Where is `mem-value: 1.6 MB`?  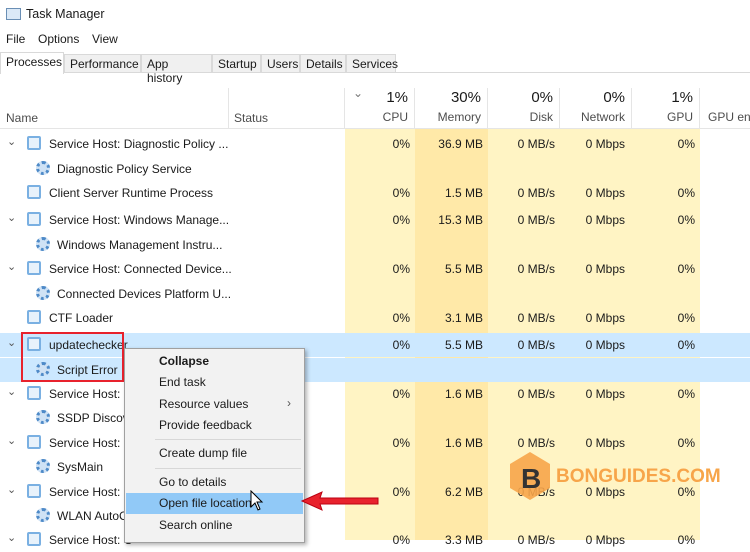 mem-value: 1.6 MB is located at coordinates (463, 443).